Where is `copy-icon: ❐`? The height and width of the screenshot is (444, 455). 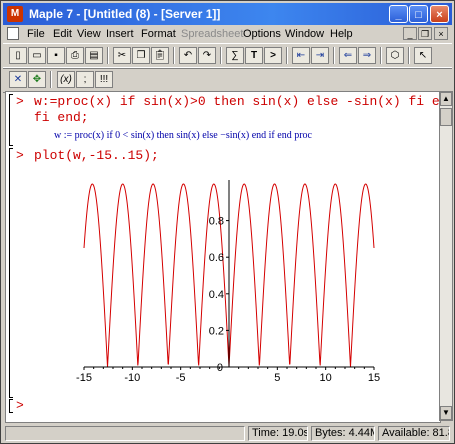
copy-icon: ❐ is located at coordinates (141, 55).